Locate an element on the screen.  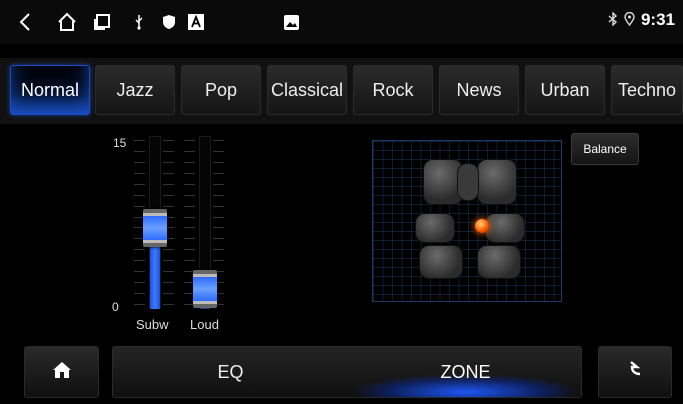
tab-zone: ZONE is located at coordinates (465, 372).